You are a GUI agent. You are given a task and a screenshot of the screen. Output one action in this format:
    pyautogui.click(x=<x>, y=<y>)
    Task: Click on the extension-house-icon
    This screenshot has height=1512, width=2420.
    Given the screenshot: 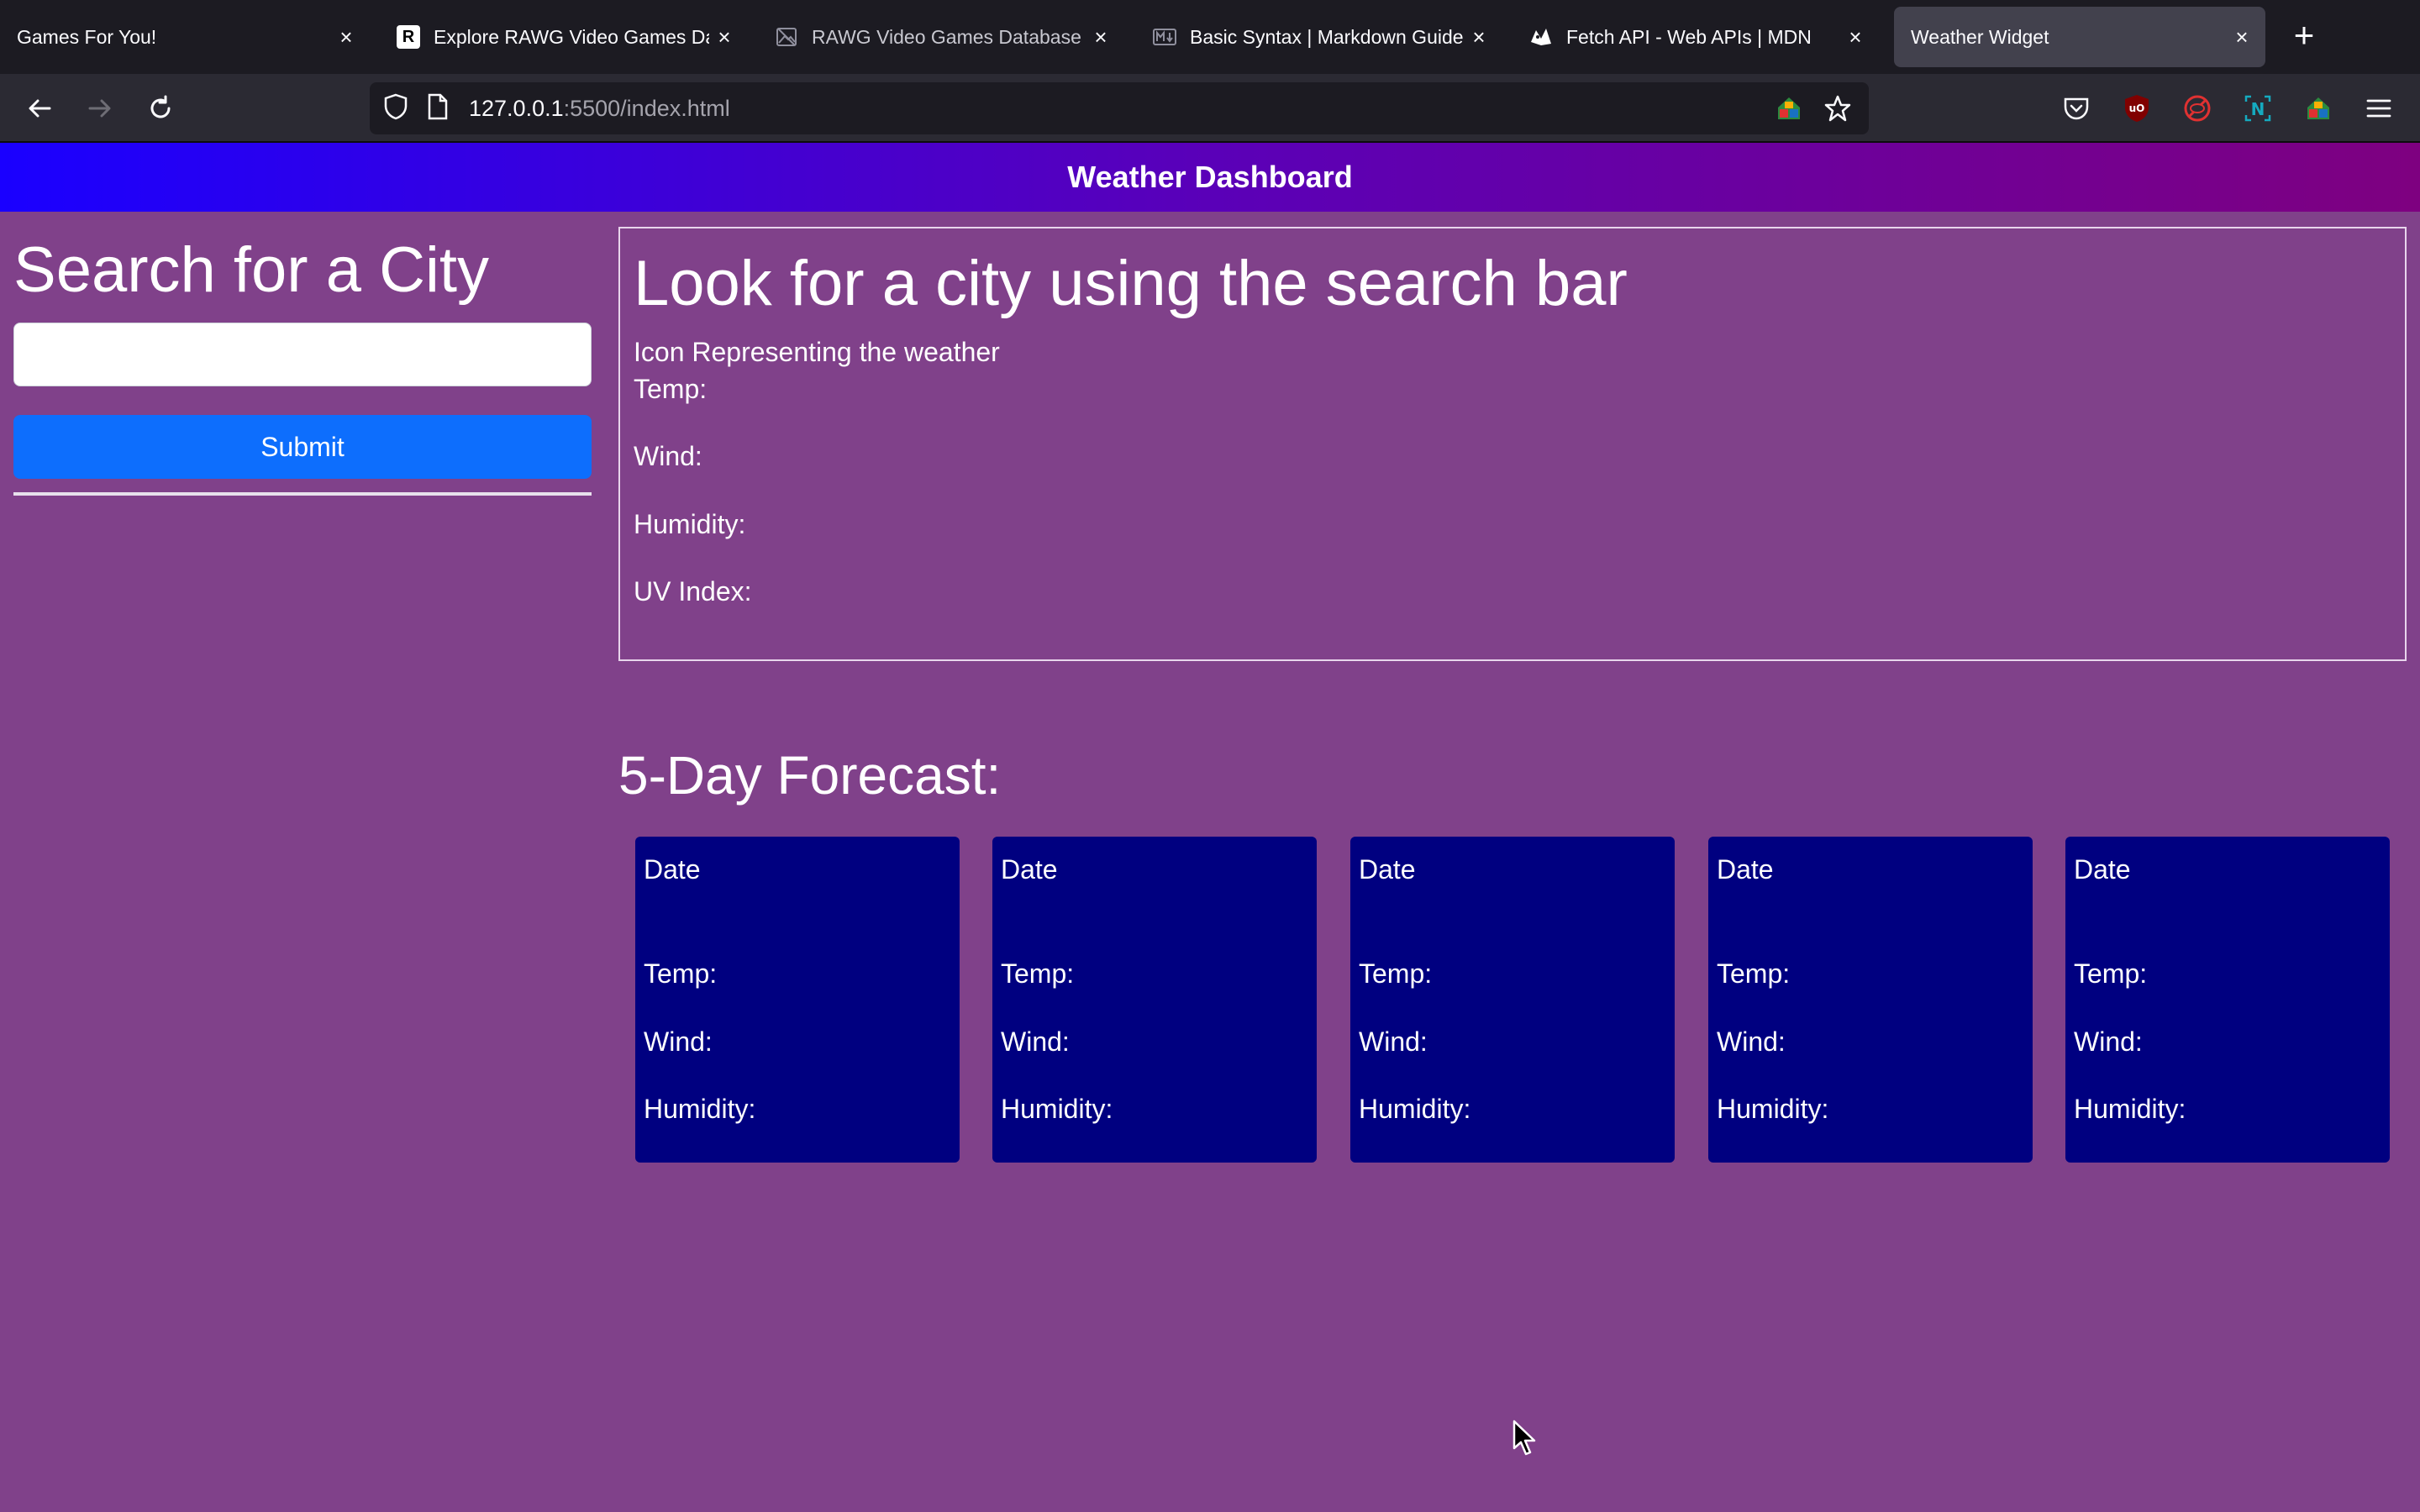 What is the action you would take?
    pyautogui.click(x=1789, y=110)
    